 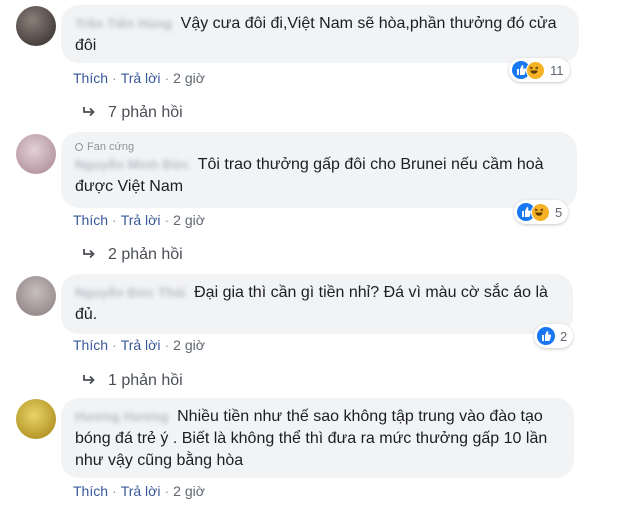 I want to click on view-replies-link: 2 phản hồi, so click(x=132, y=255).